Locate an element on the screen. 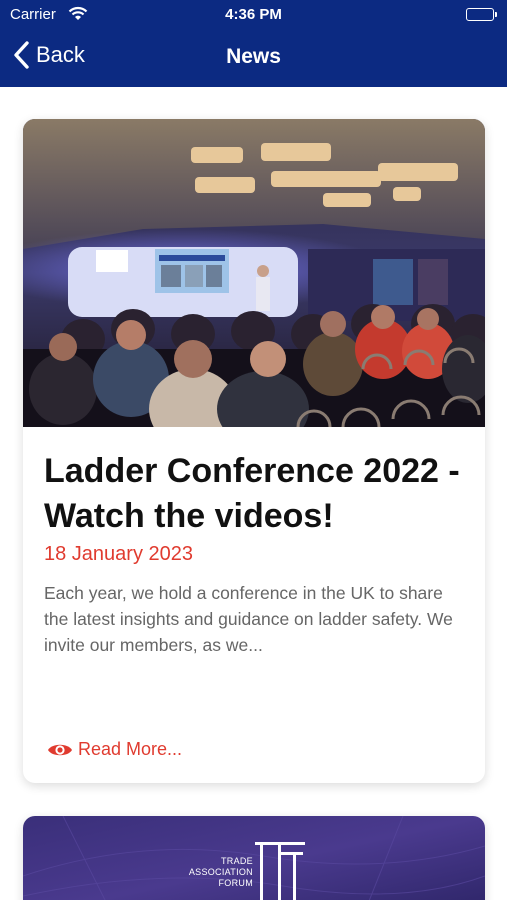 This screenshot has width=507, height=900. page-title: News is located at coordinates (253, 56).